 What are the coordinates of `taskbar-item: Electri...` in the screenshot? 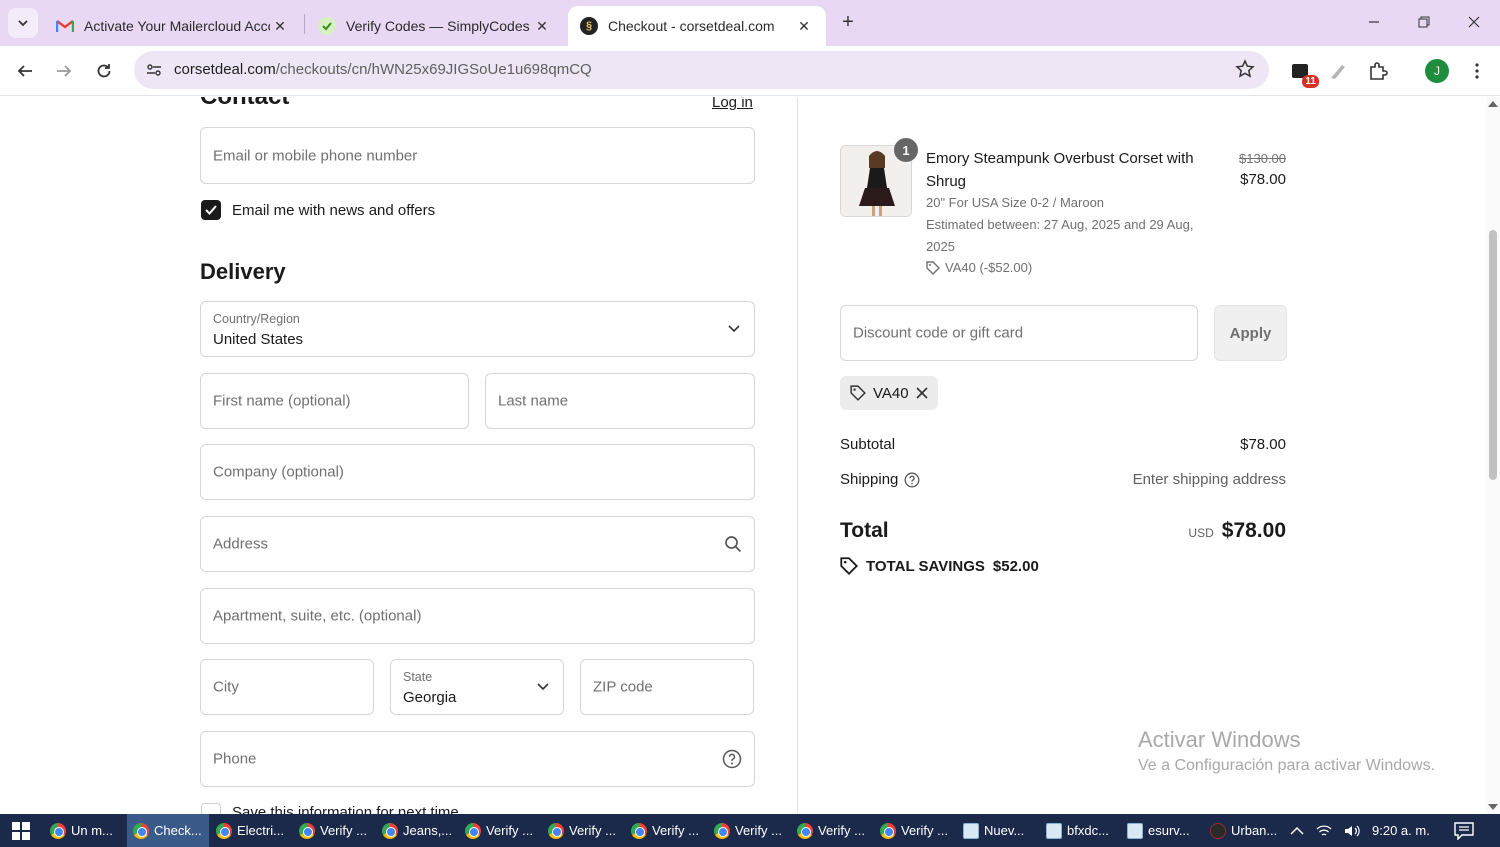 It's located at (251, 830).